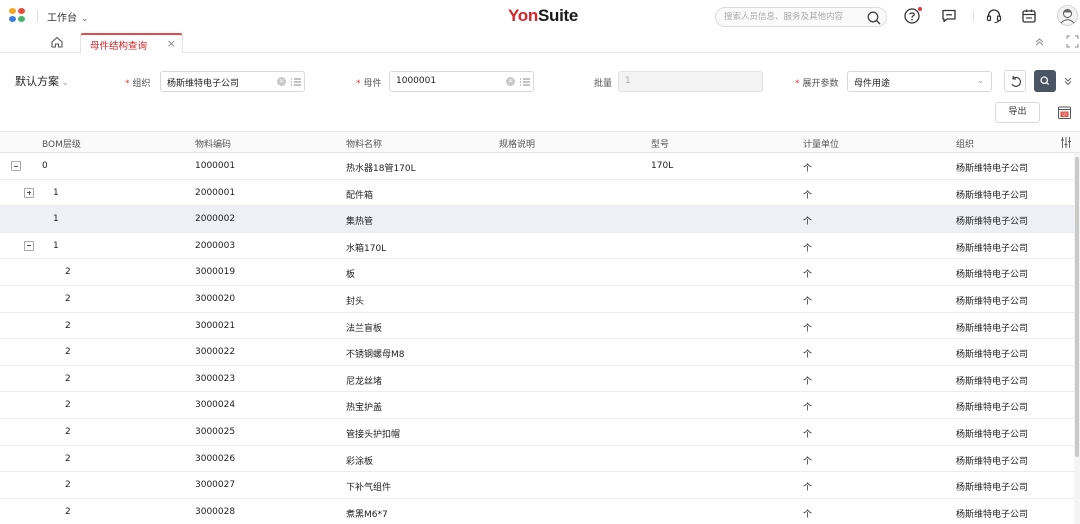 The width and height of the screenshot is (1080, 524). I want to click on batch-label: 批量, so click(603, 84).